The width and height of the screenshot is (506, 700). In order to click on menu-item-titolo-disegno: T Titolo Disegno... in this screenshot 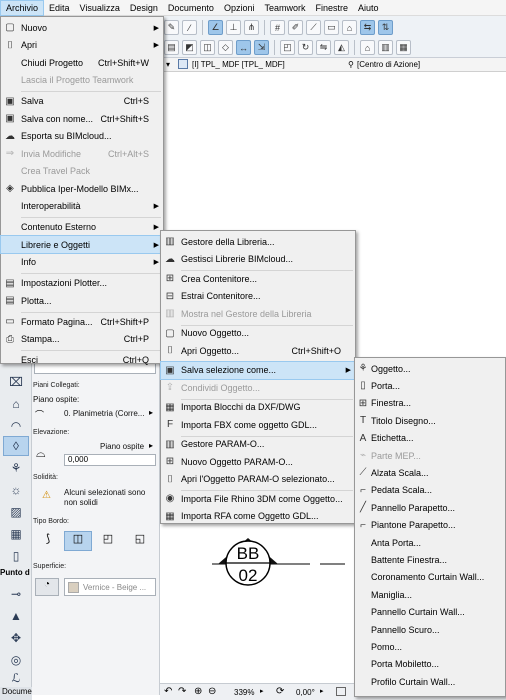, I will do `click(430, 420)`.